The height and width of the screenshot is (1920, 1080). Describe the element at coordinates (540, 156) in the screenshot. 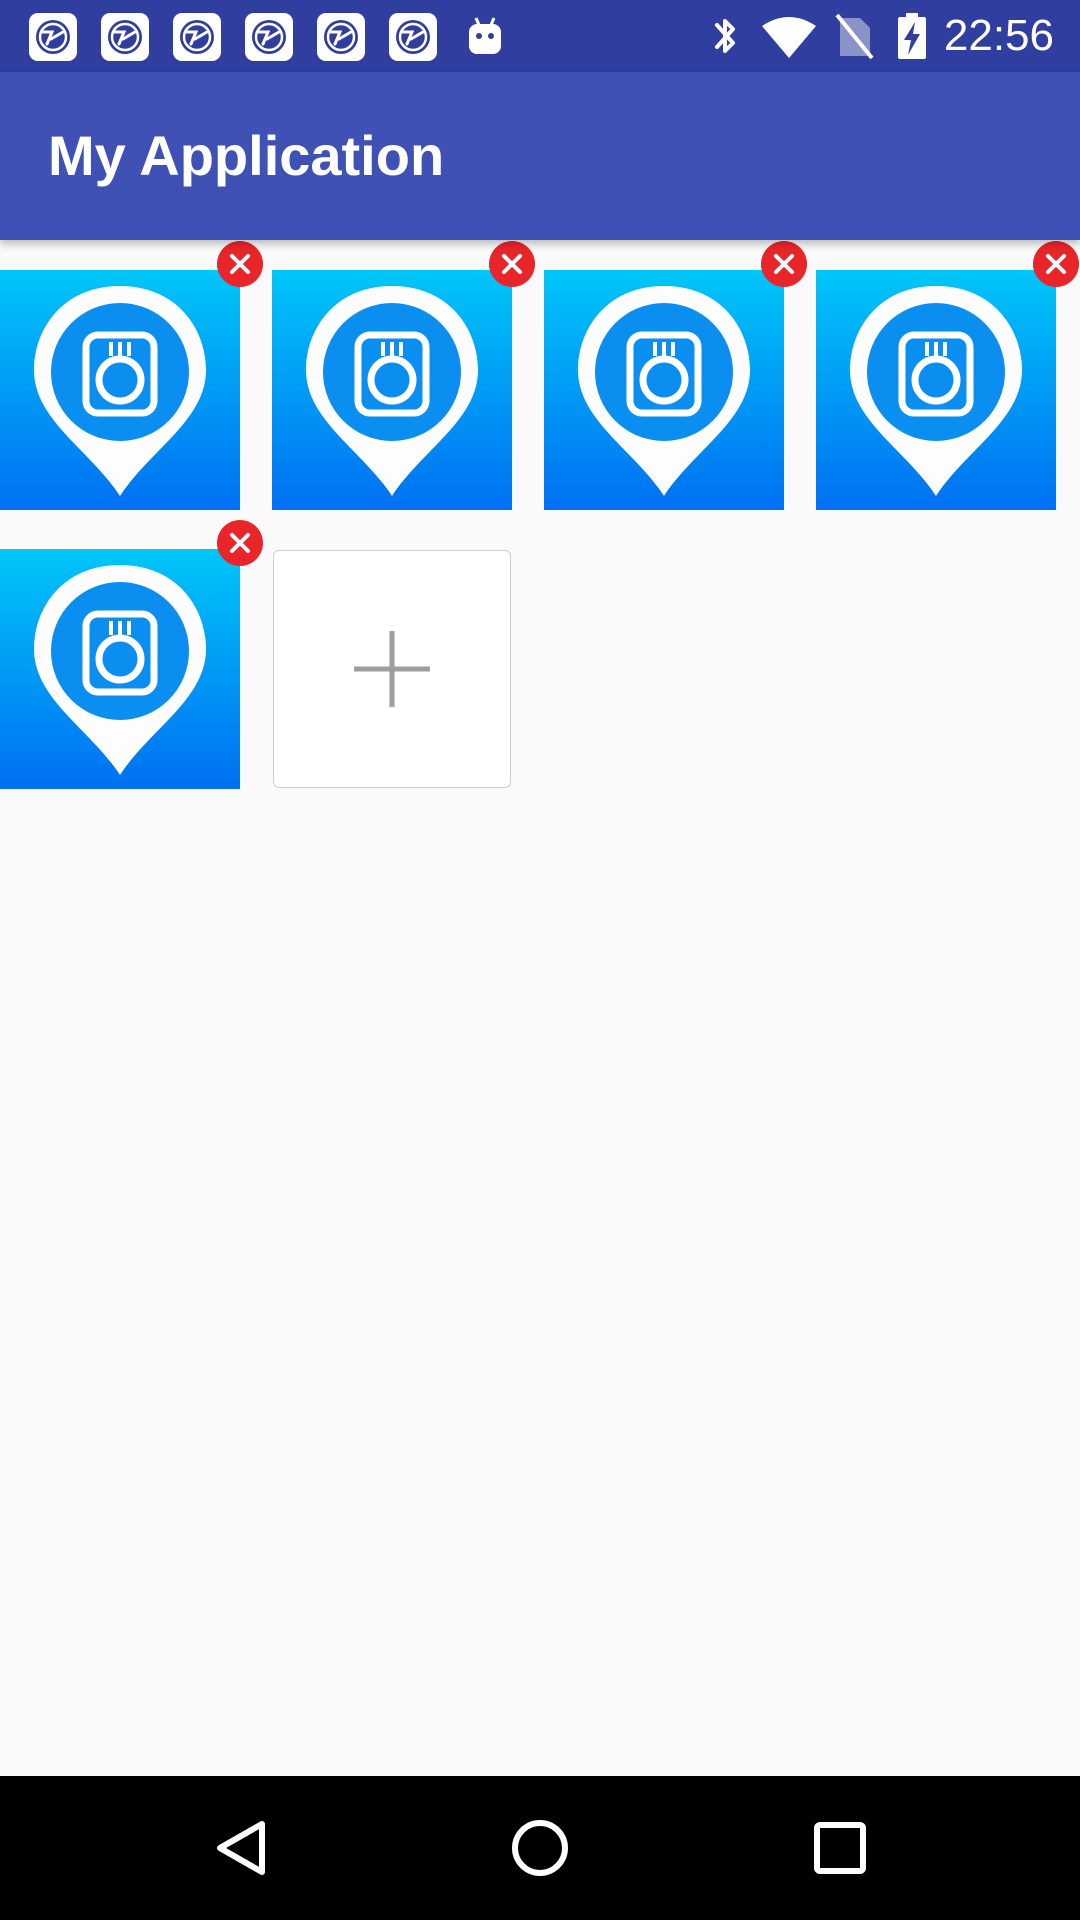

I see `app-bar: My Application` at that location.